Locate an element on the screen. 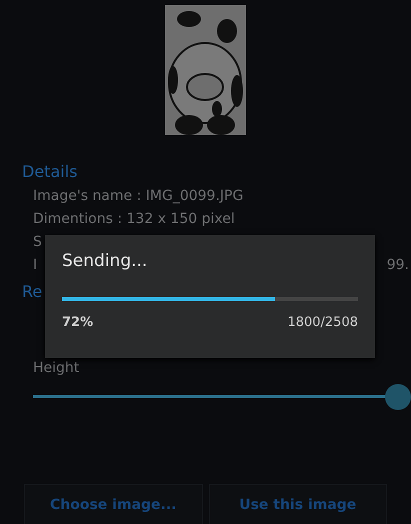 This screenshot has width=411, height=524. action-button: Use this image is located at coordinates (297, 504).